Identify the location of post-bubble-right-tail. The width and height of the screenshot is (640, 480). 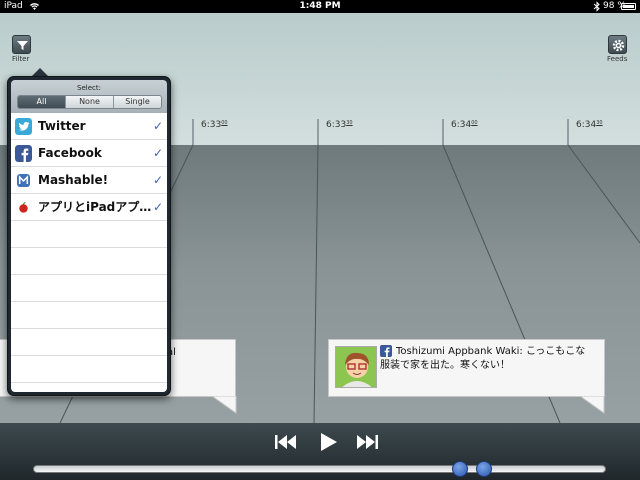
(592, 405).